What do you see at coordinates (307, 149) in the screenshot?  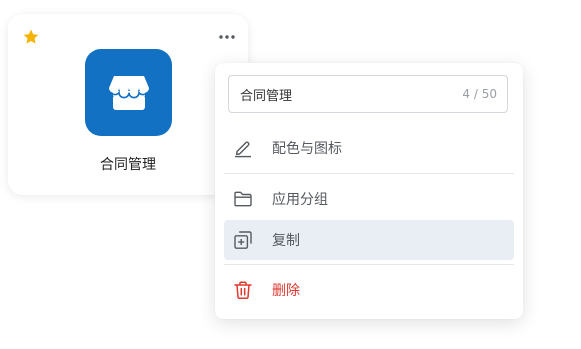 I see `menu-item-label: 配色与图标` at bounding box center [307, 149].